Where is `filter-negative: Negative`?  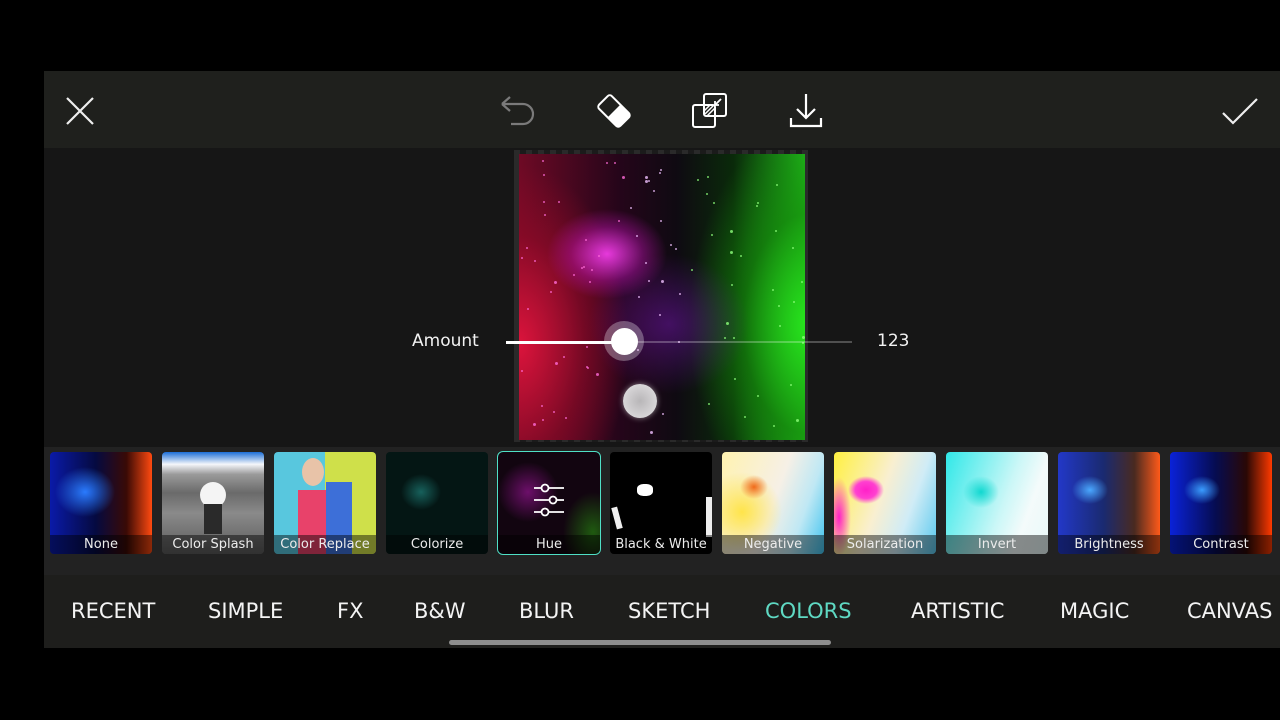
filter-negative: Negative is located at coordinates (773, 503).